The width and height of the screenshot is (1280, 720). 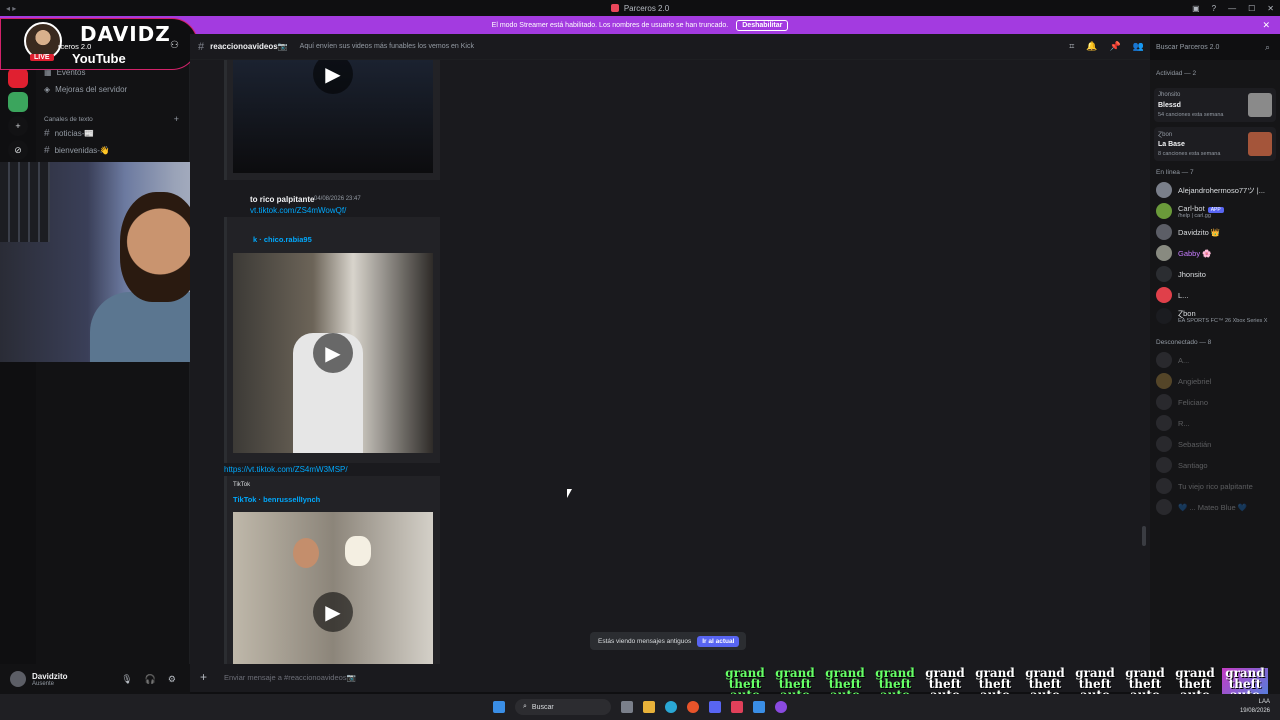 I want to click on app-badge: APP, so click(x=1215, y=209).